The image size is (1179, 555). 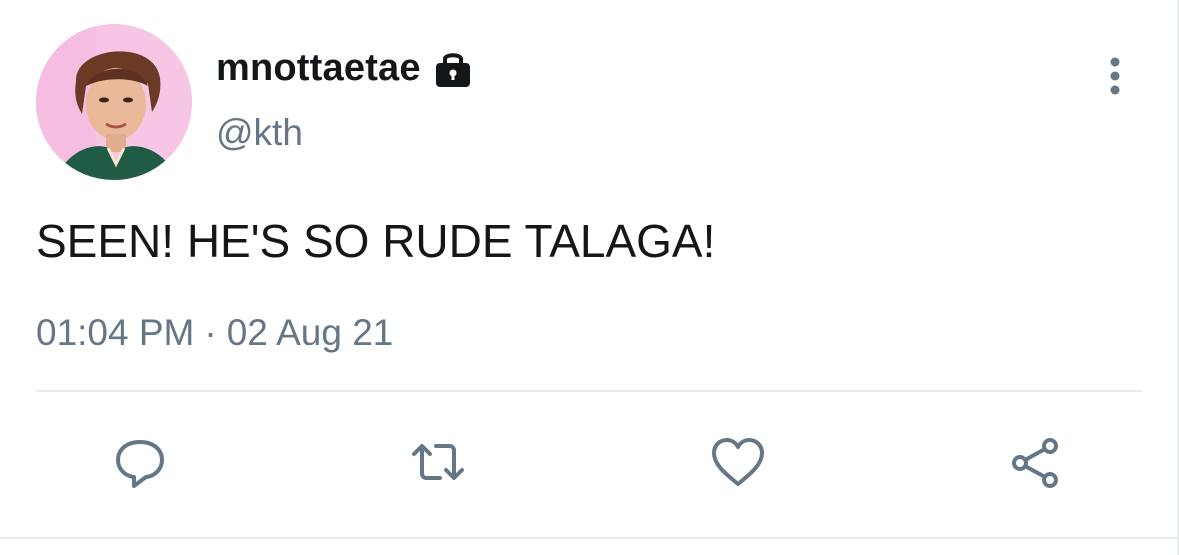 What do you see at coordinates (115, 332) in the screenshot?
I see `tweet-time: 01:04 PM` at bounding box center [115, 332].